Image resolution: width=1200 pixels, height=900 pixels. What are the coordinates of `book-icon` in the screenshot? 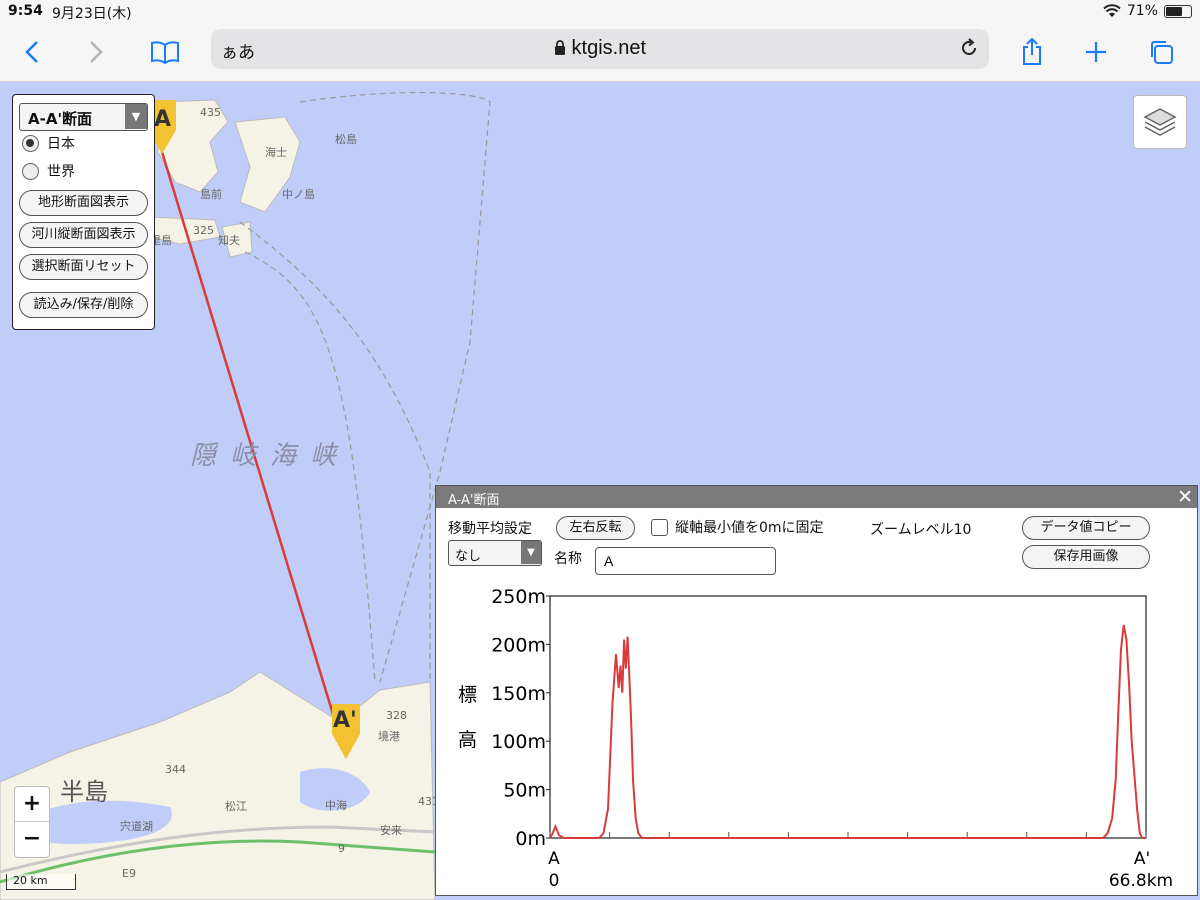 It's located at (165, 52).